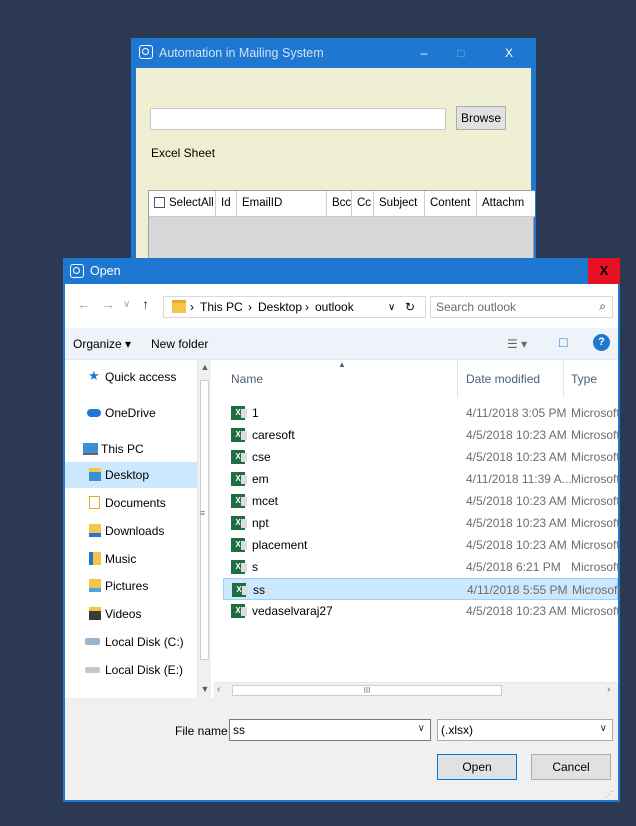 This screenshot has width=636, height=826. I want to click on scroll-left-icon: ‹, so click(218, 689).